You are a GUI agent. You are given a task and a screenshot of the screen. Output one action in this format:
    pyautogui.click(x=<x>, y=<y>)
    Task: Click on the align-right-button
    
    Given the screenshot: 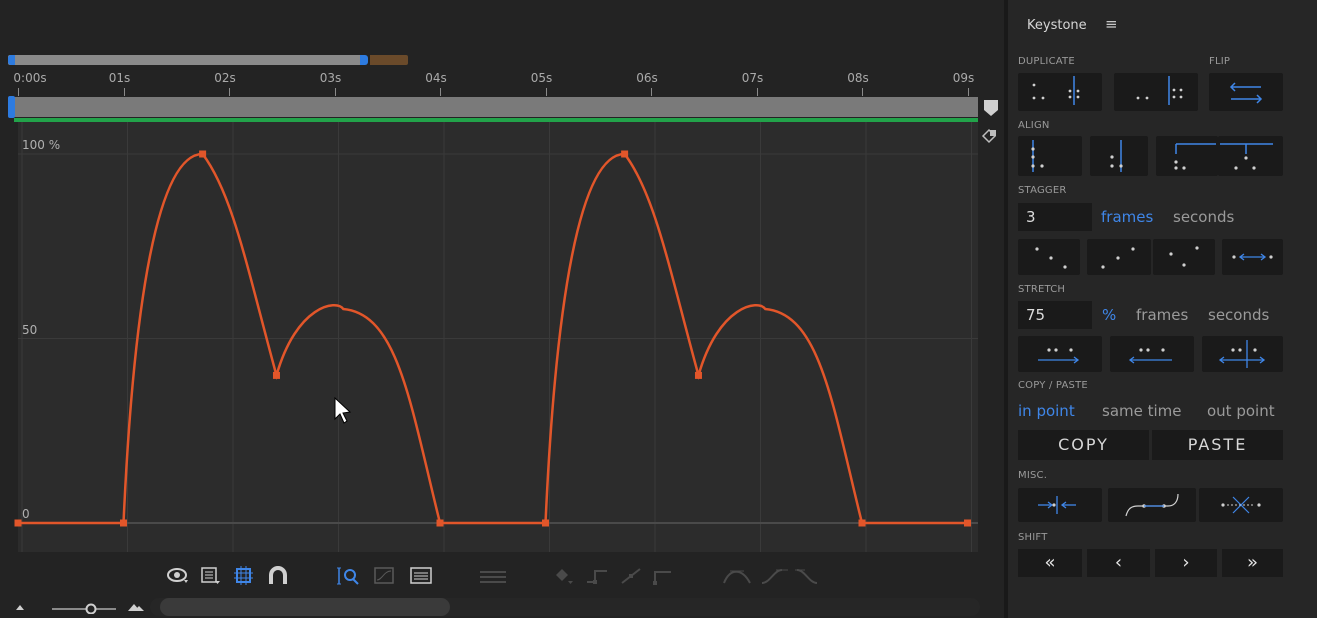 What is the action you would take?
    pyautogui.click(x=1119, y=156)
    